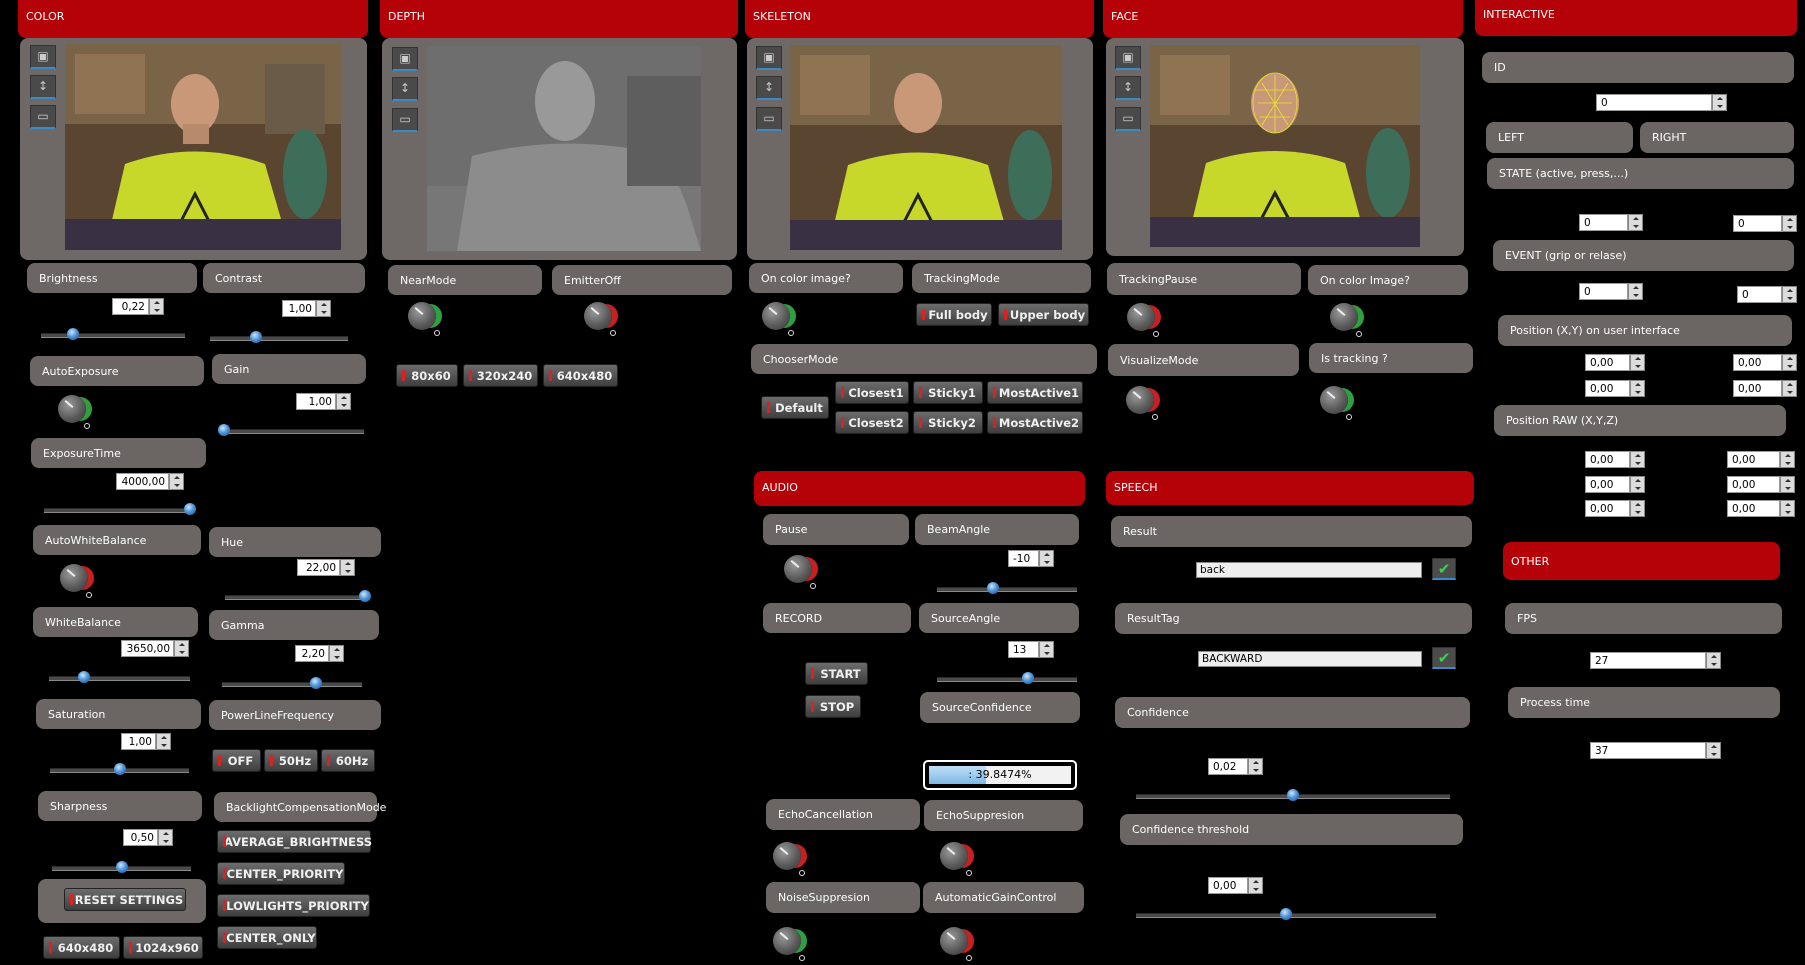 This screenshot has width=1805, height=965. What do you see at coordinates (1615, 508) in the screenshot?
I see `pos-raw-z-left-stepper: 0,00` at bounding box center [1615, 508].